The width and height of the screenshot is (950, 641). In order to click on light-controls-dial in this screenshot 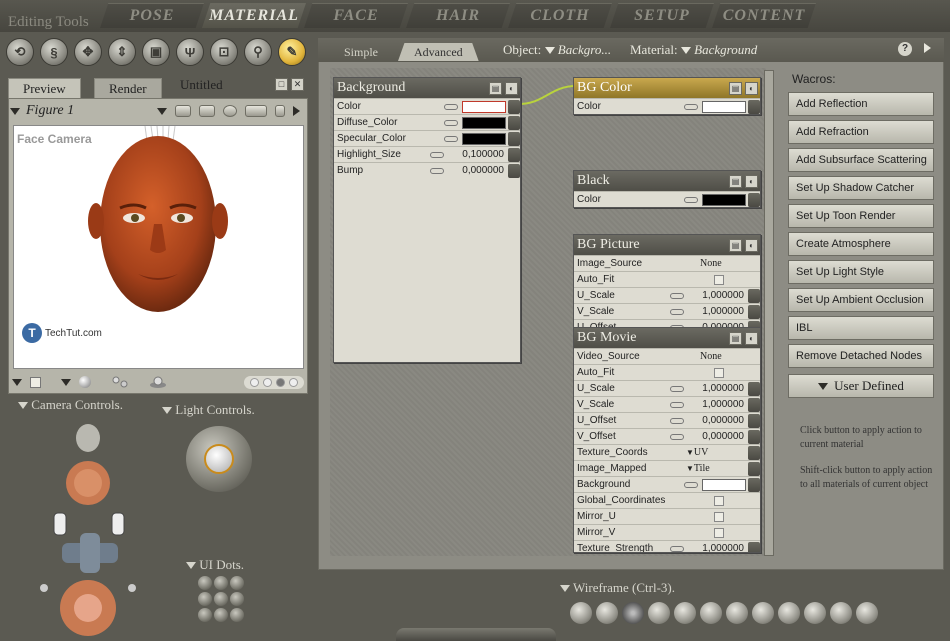, I will do `click(219, 459)`.